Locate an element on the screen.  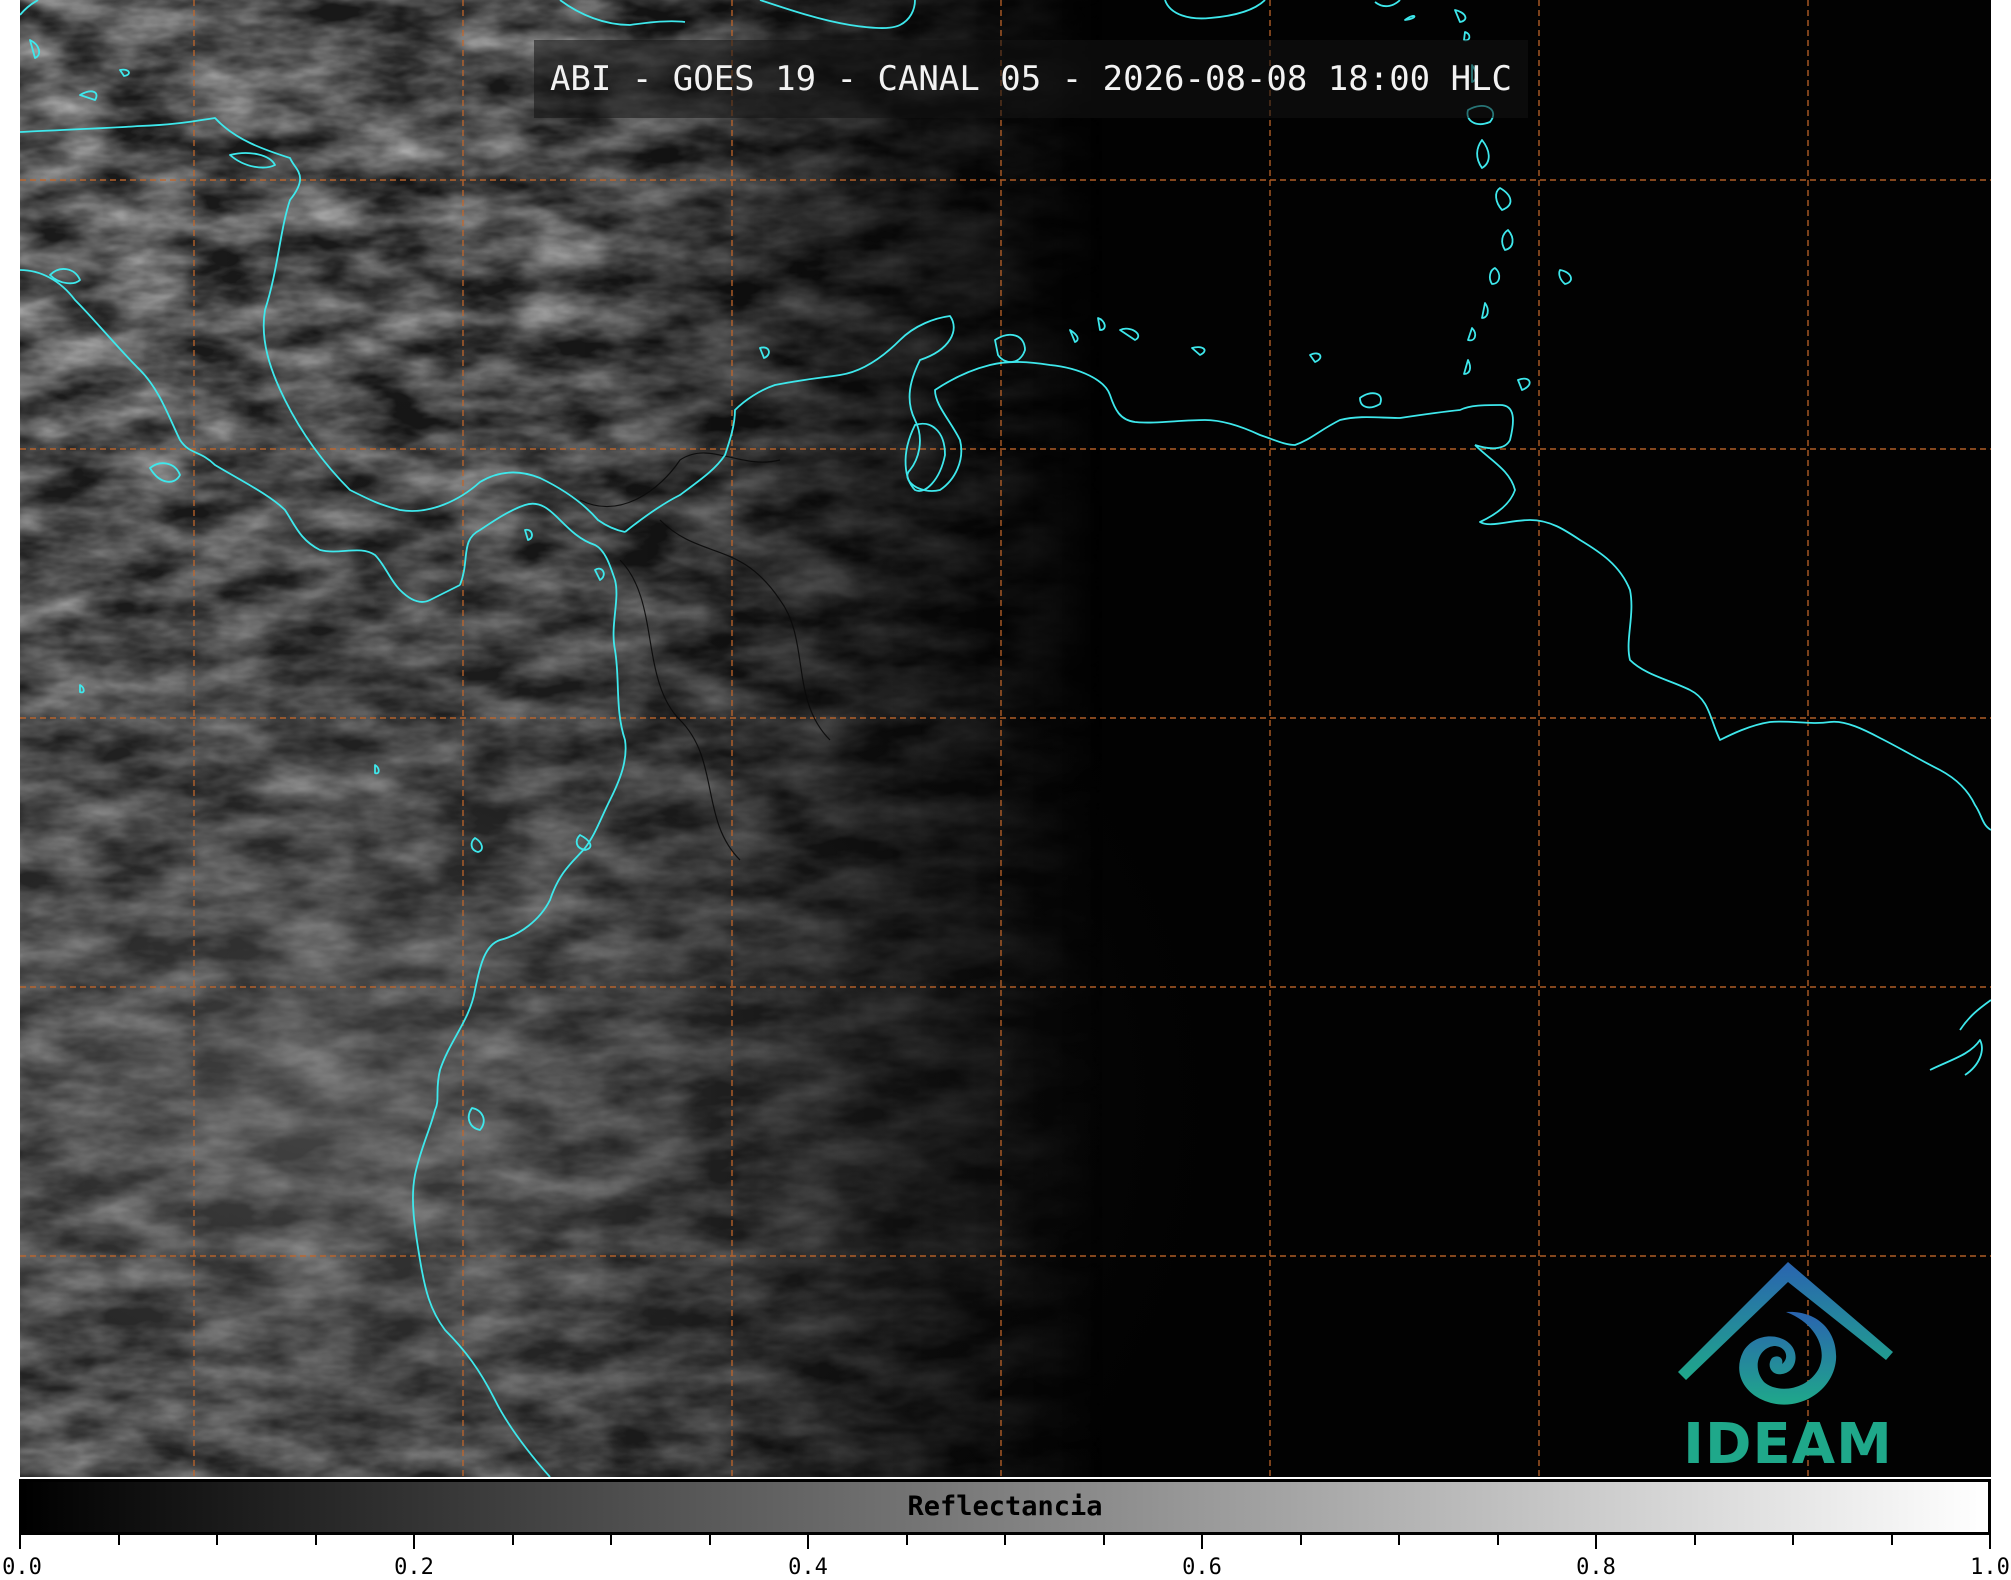
colorbar-tick-label: 1.0 is located at coordinates (1990, 1567).